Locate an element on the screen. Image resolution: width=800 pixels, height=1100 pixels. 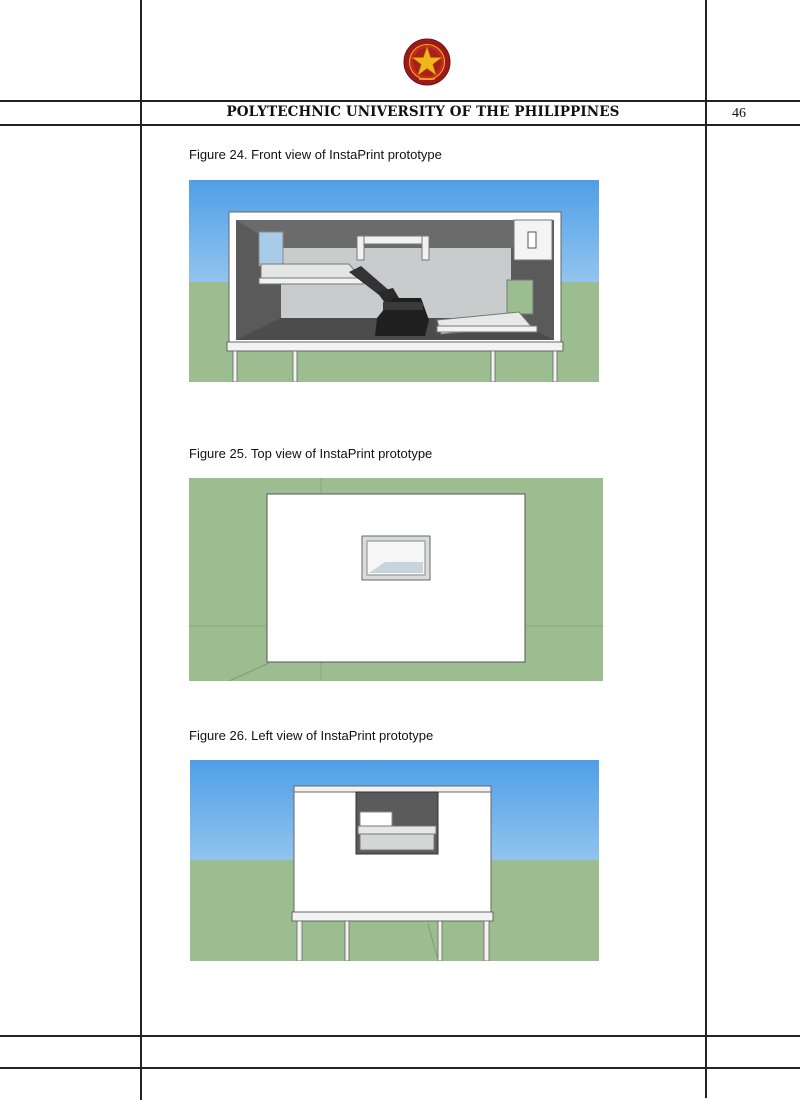
page-number: 46 is located at coordinates (739, 113).